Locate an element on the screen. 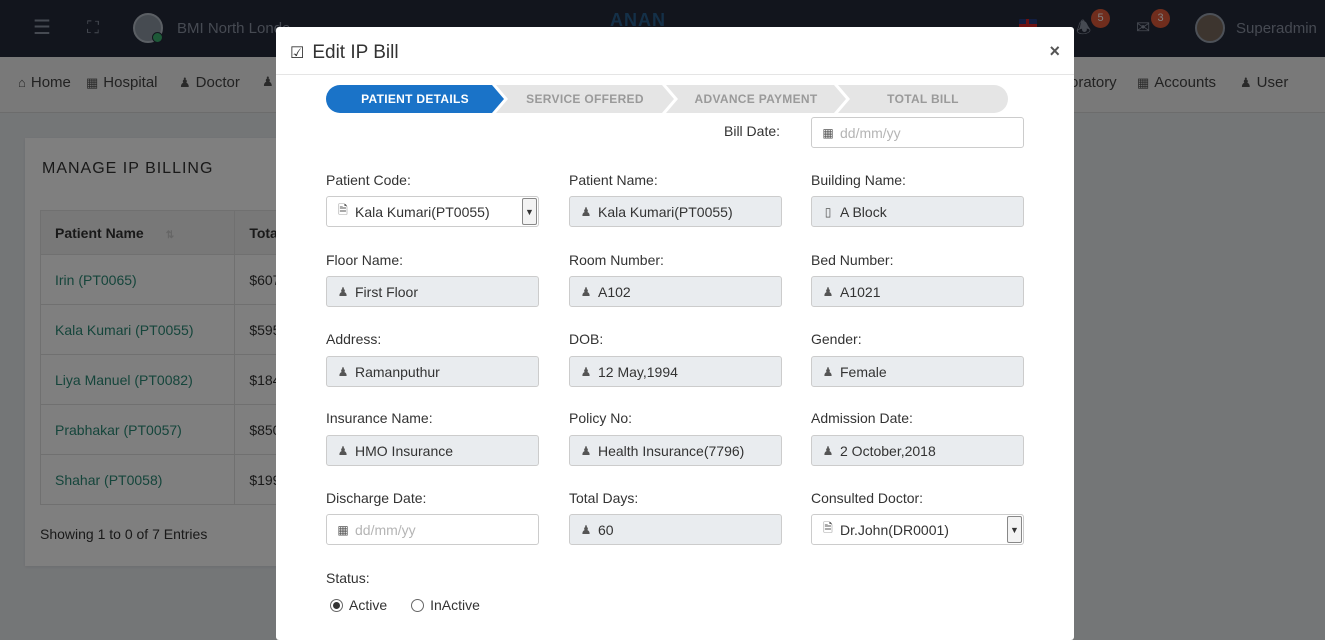 The height and width of the screenshot is (640, 1325). admission-date-field: ♟ 2 October,2018 is located at coordinates (917, 450).